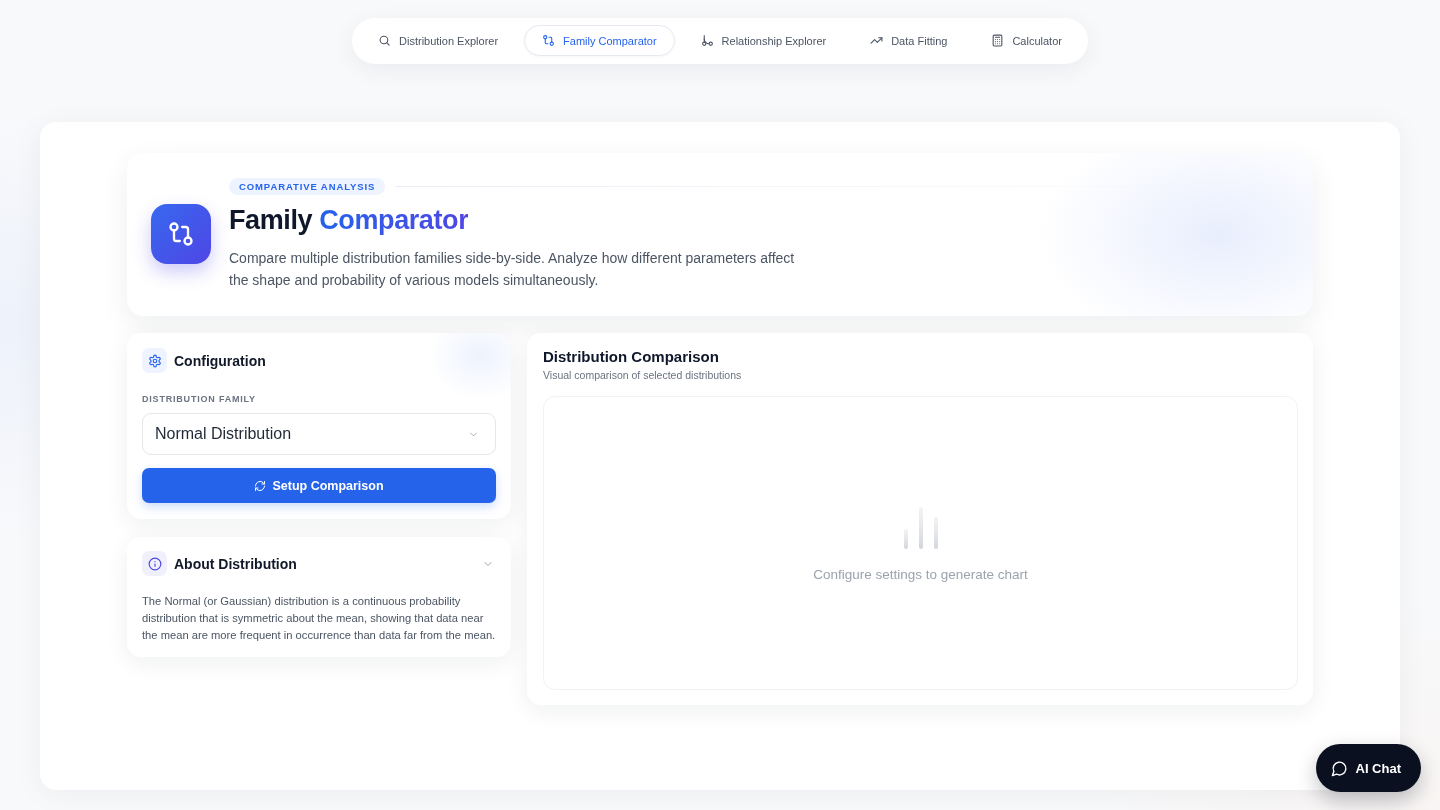  I want to click on chart-title: Distribution Comparison, so click(631, 357).